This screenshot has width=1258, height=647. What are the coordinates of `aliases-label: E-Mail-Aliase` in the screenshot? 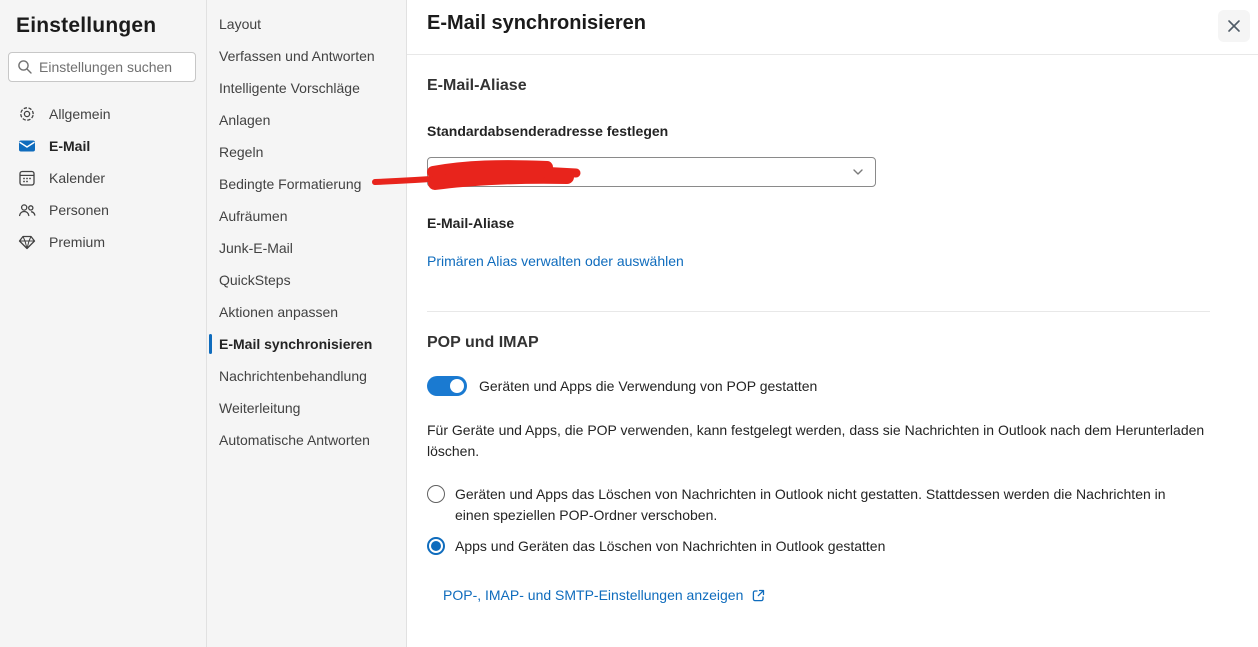 It's located at (471, 223).